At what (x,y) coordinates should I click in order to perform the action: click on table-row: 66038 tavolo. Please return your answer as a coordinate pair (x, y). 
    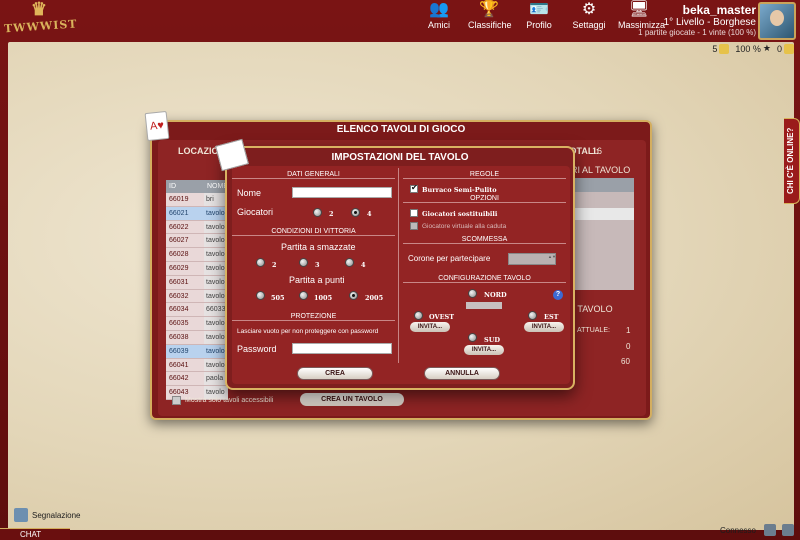
    Looking at the image, I should click on (197, 337).